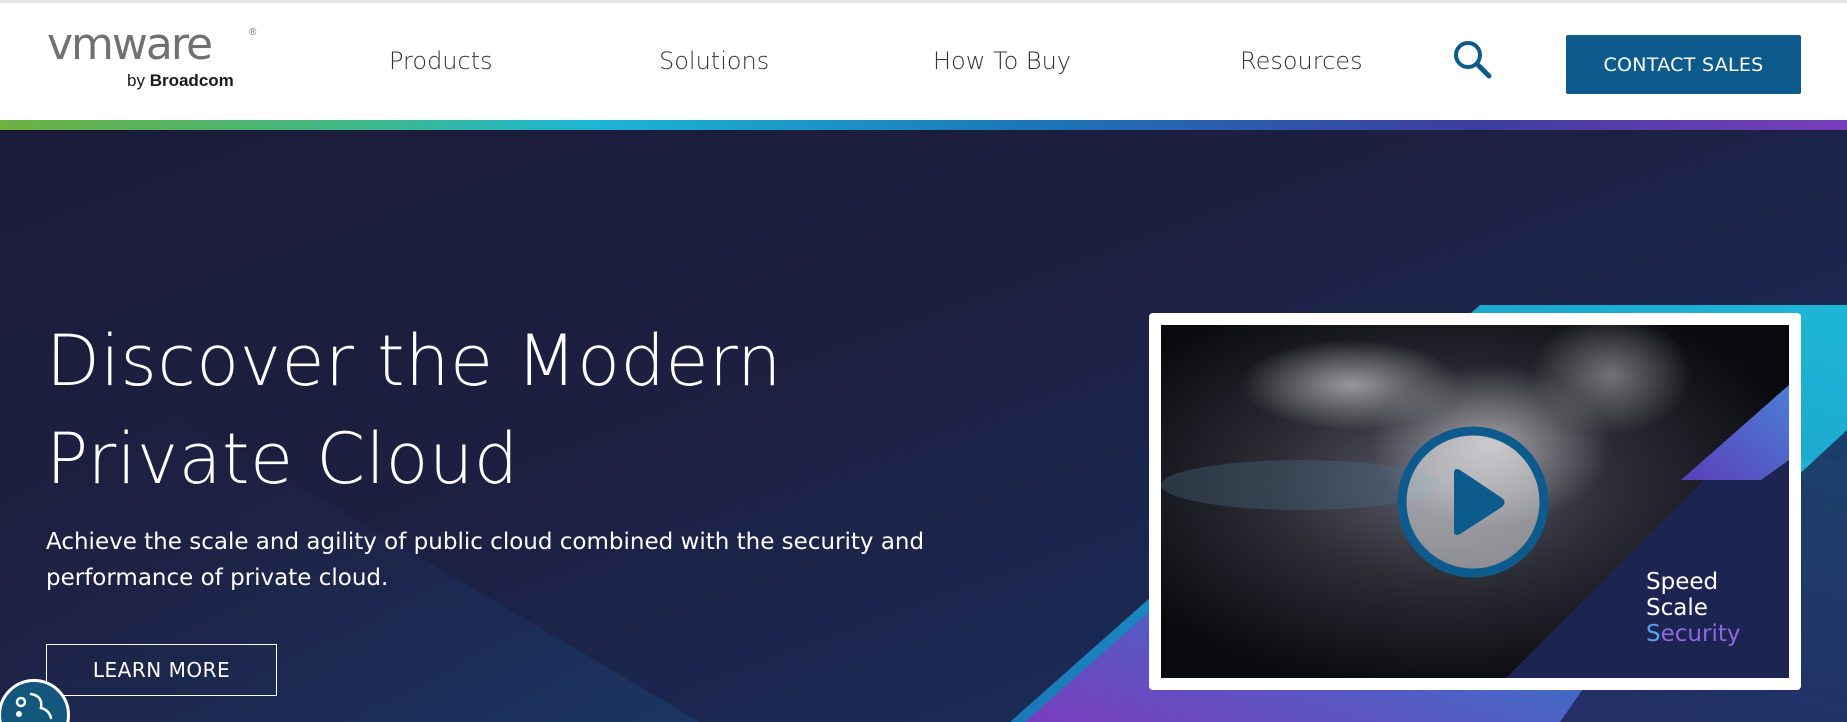 The height and width of the screenshot is (722, 1847). What do you see at coordinates (217, 578) in the screenshot?
I see `hero-subtitle-line-2: performance of private cloud.` at bounding box center [217, 578].